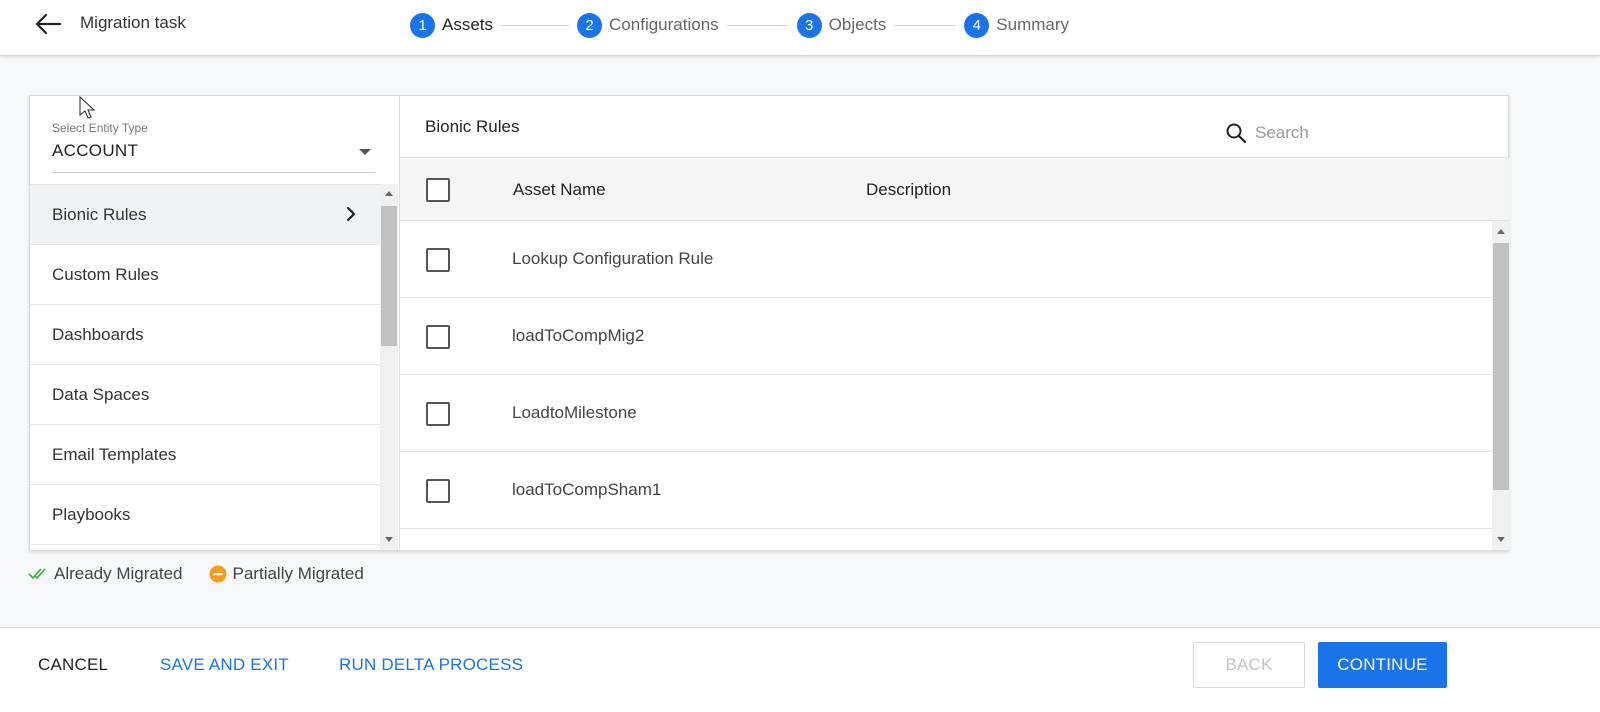 Image resolution: width=1600 pixels, height=712 pixels. I want to click on step-number: 4, so click(977, 25).